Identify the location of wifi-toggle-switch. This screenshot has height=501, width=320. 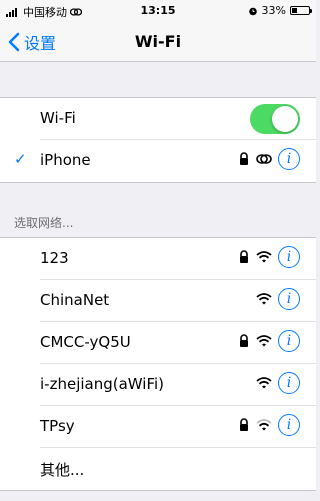
(275, 119).